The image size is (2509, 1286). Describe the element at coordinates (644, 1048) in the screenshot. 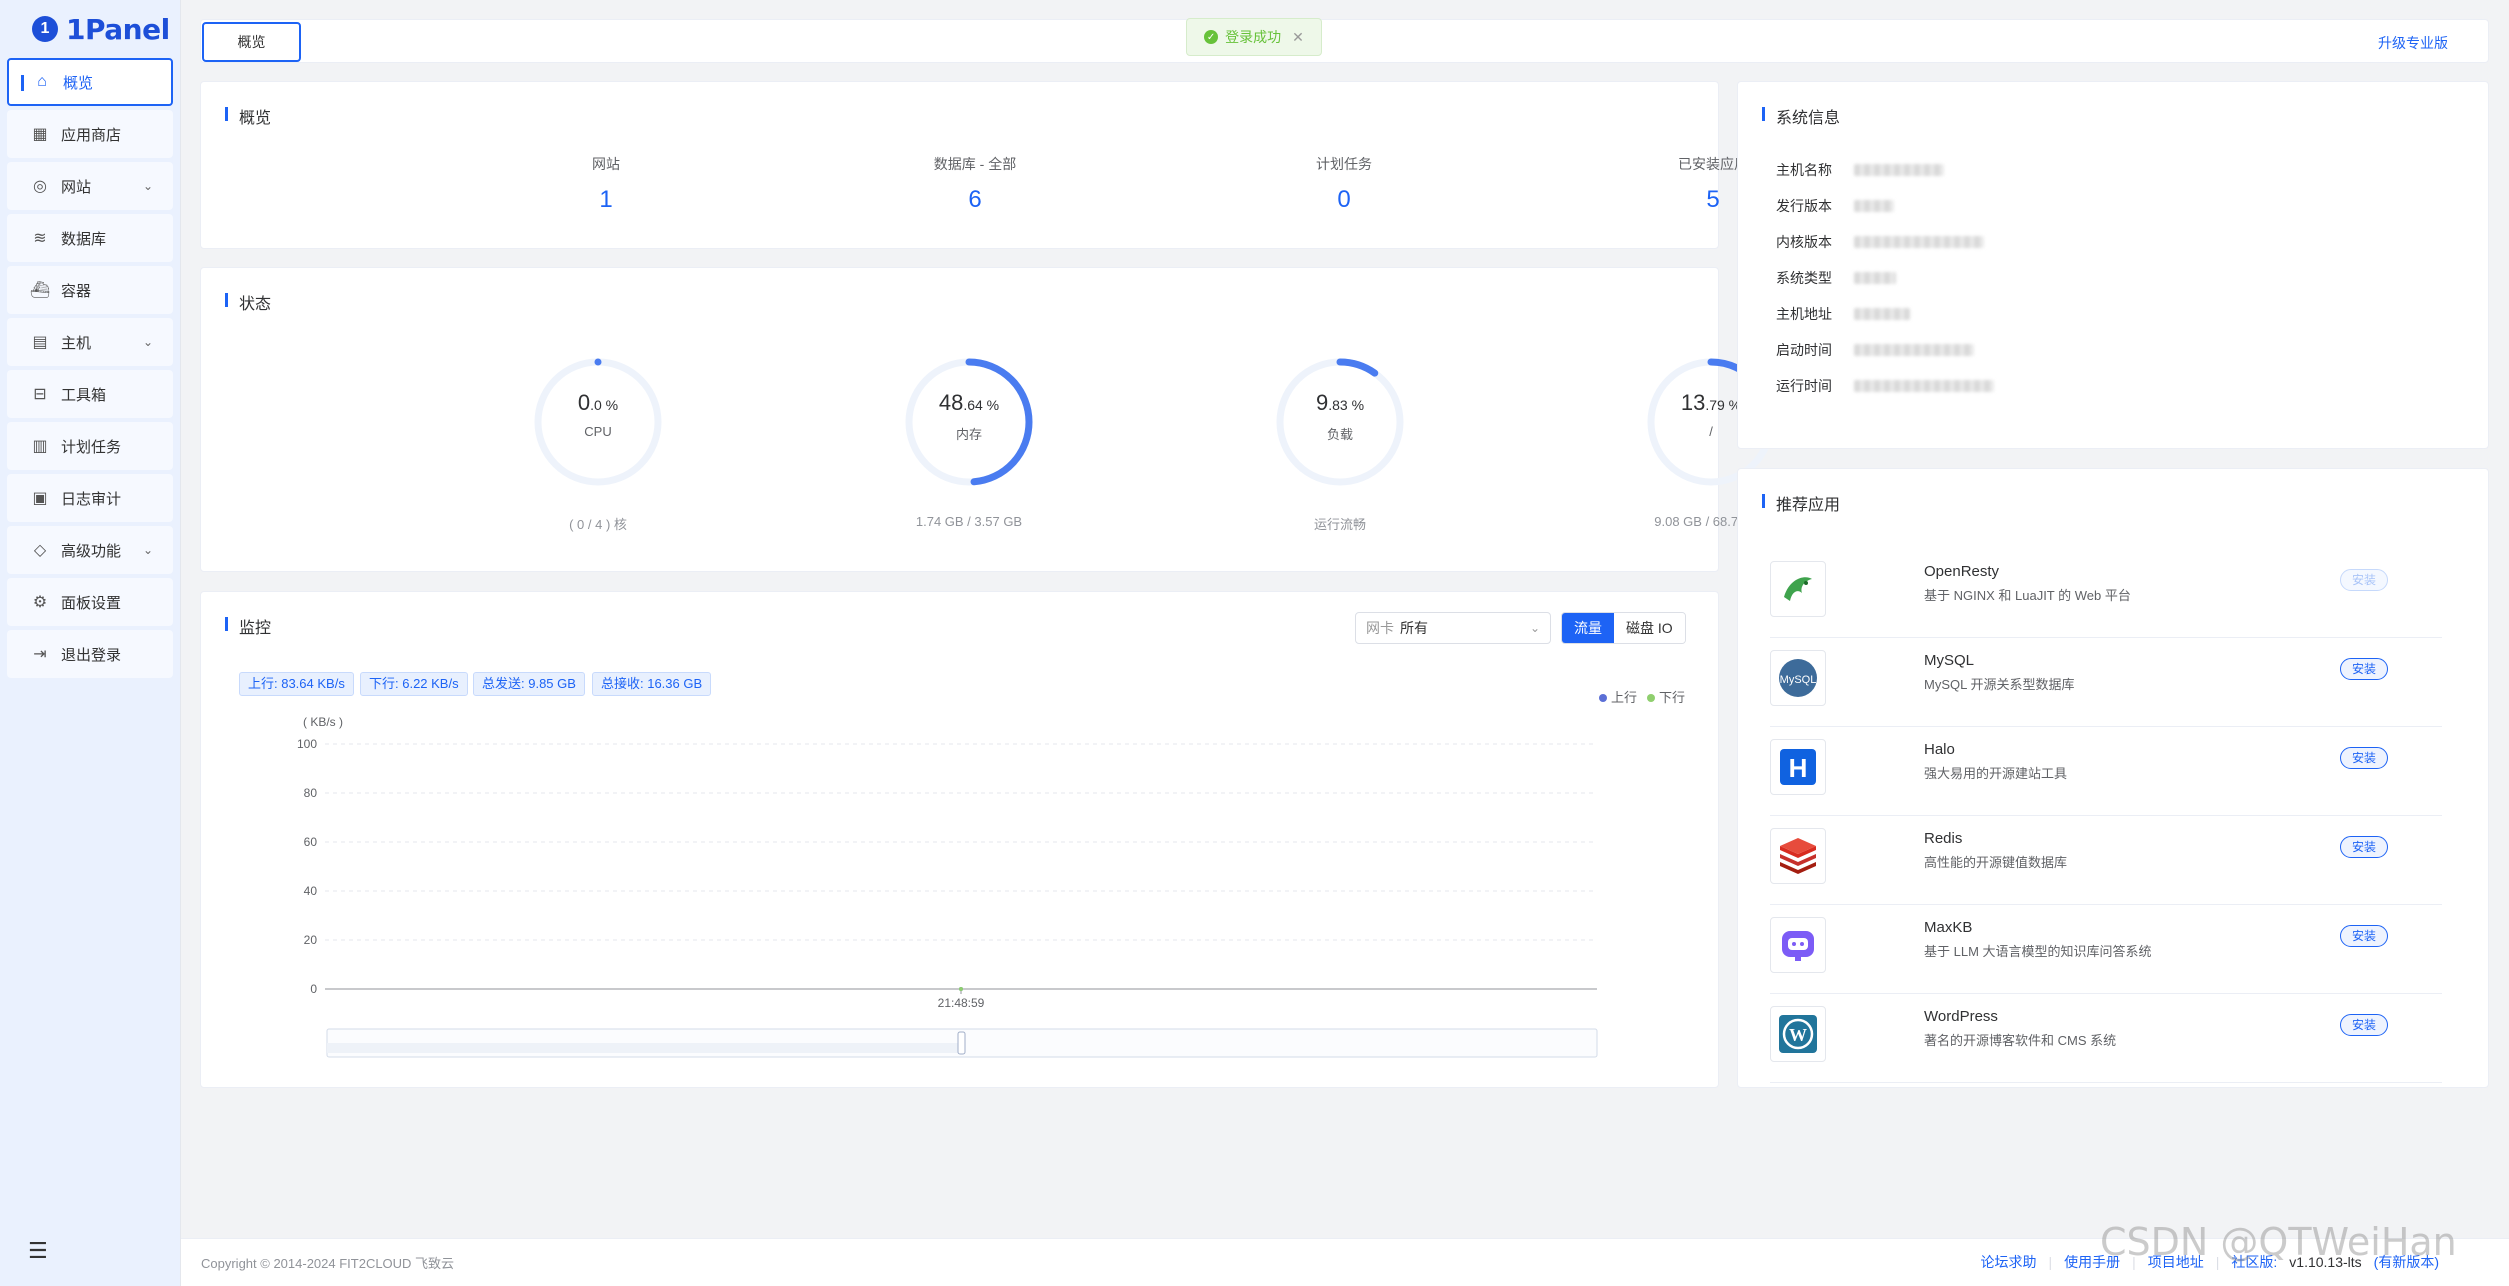

I see `zoom-slider-fill` at that location.